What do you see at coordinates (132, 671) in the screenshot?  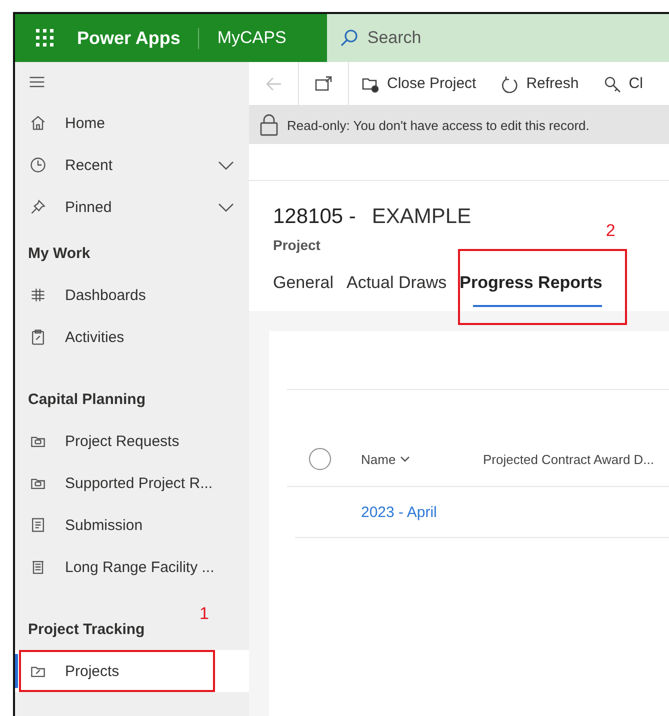 I see `nav-item: Projects` at bounding box center [132, 671].